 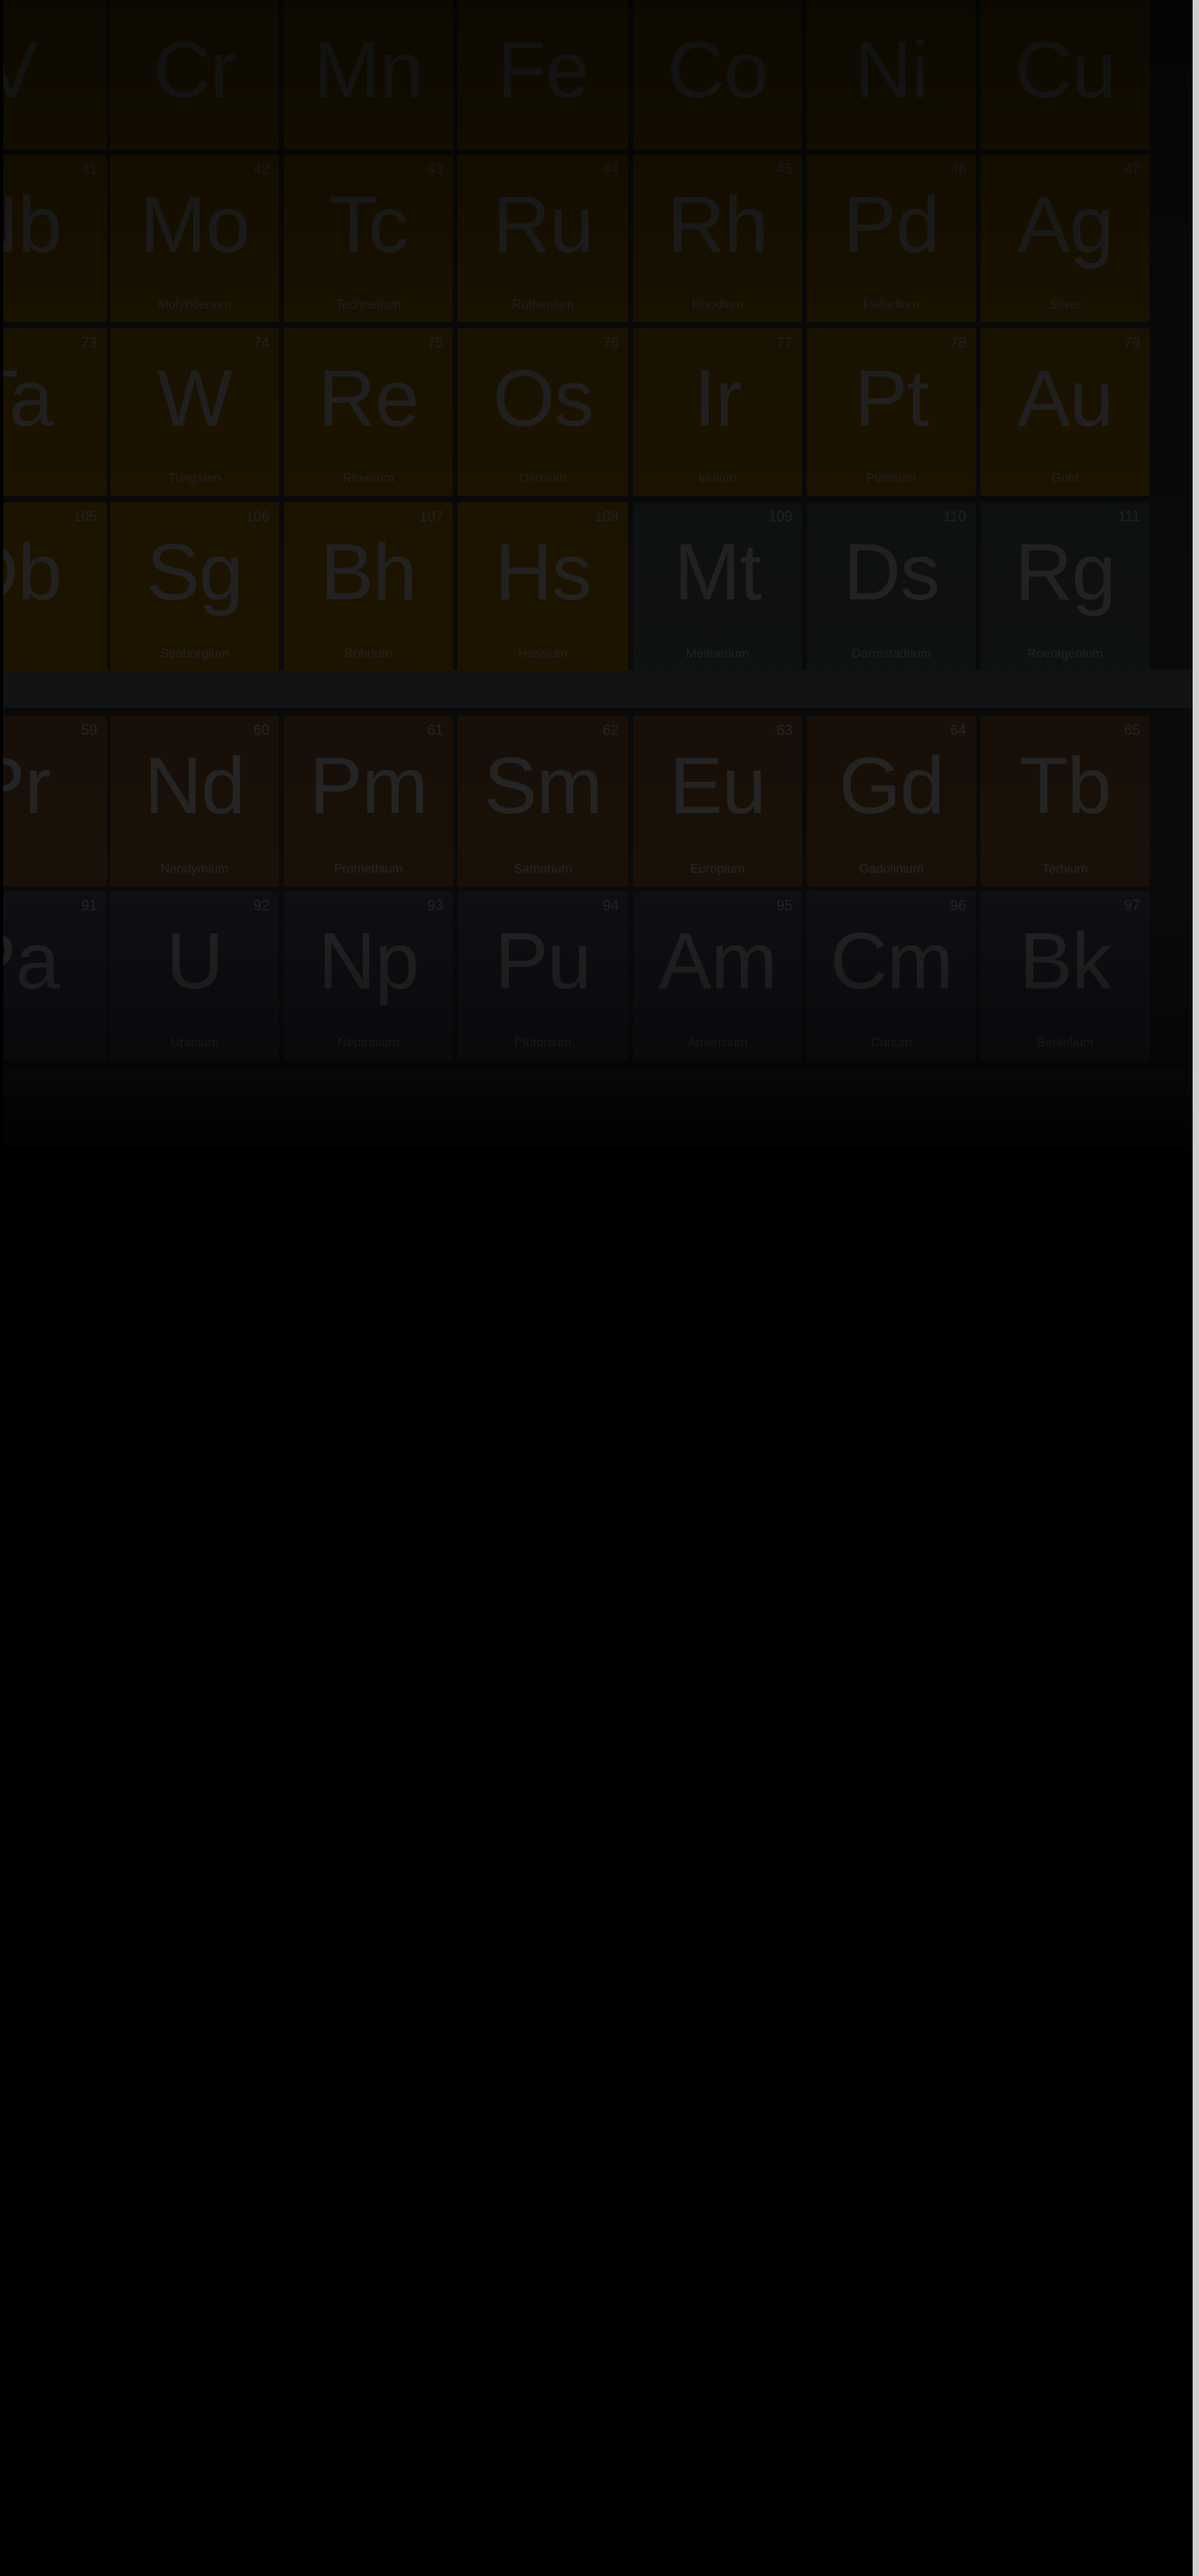 What do you see at coordinates (369, 305) in the screenshot?
I see `element-name: Technetium` at bounding box center [369, 305].